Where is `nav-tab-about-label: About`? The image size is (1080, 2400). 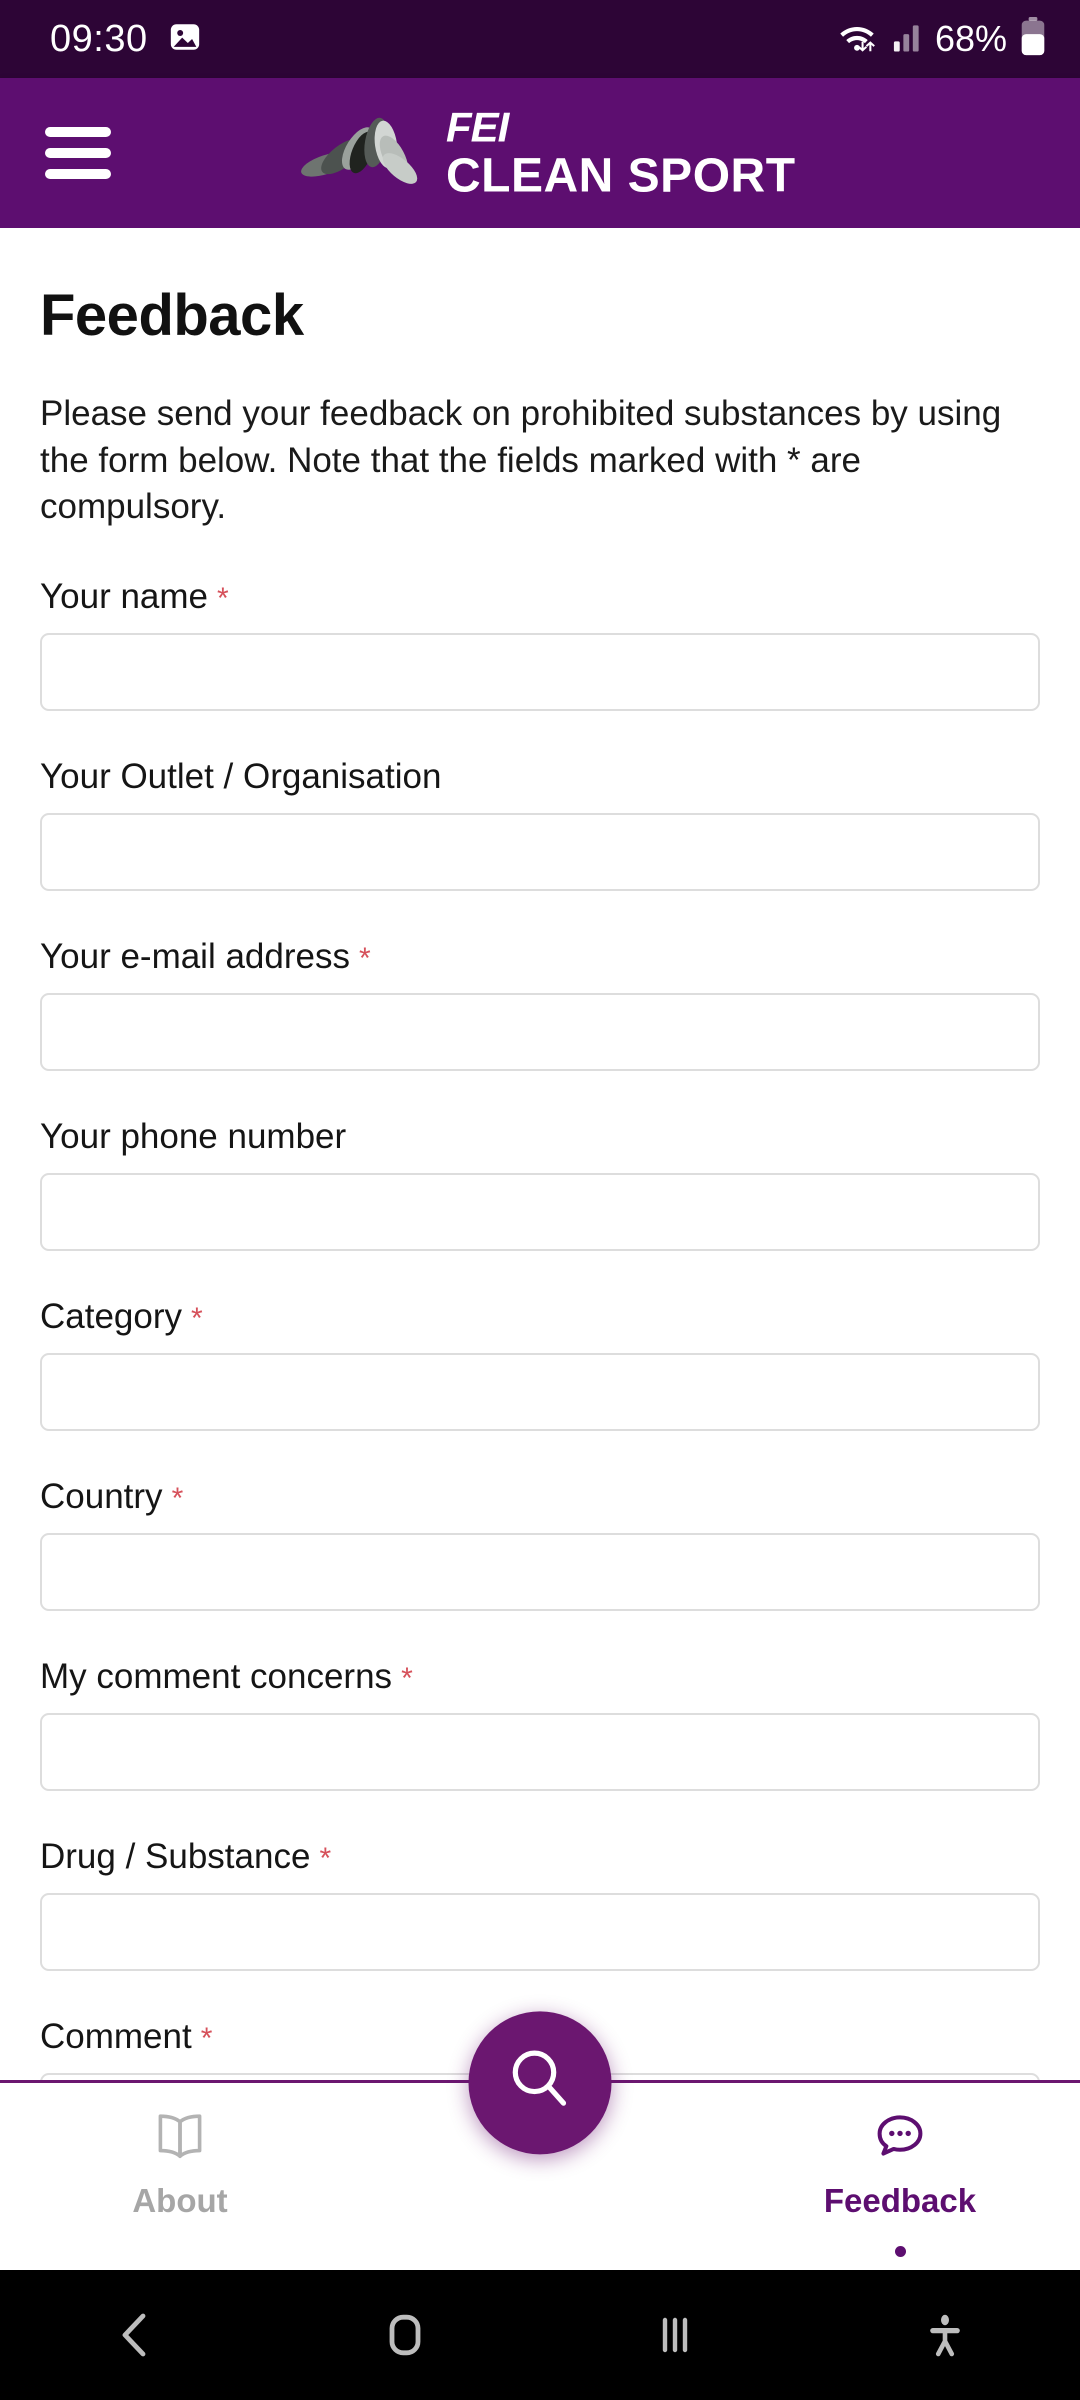 nav-tab-about-label: About is located at coordinates (180, 2200).